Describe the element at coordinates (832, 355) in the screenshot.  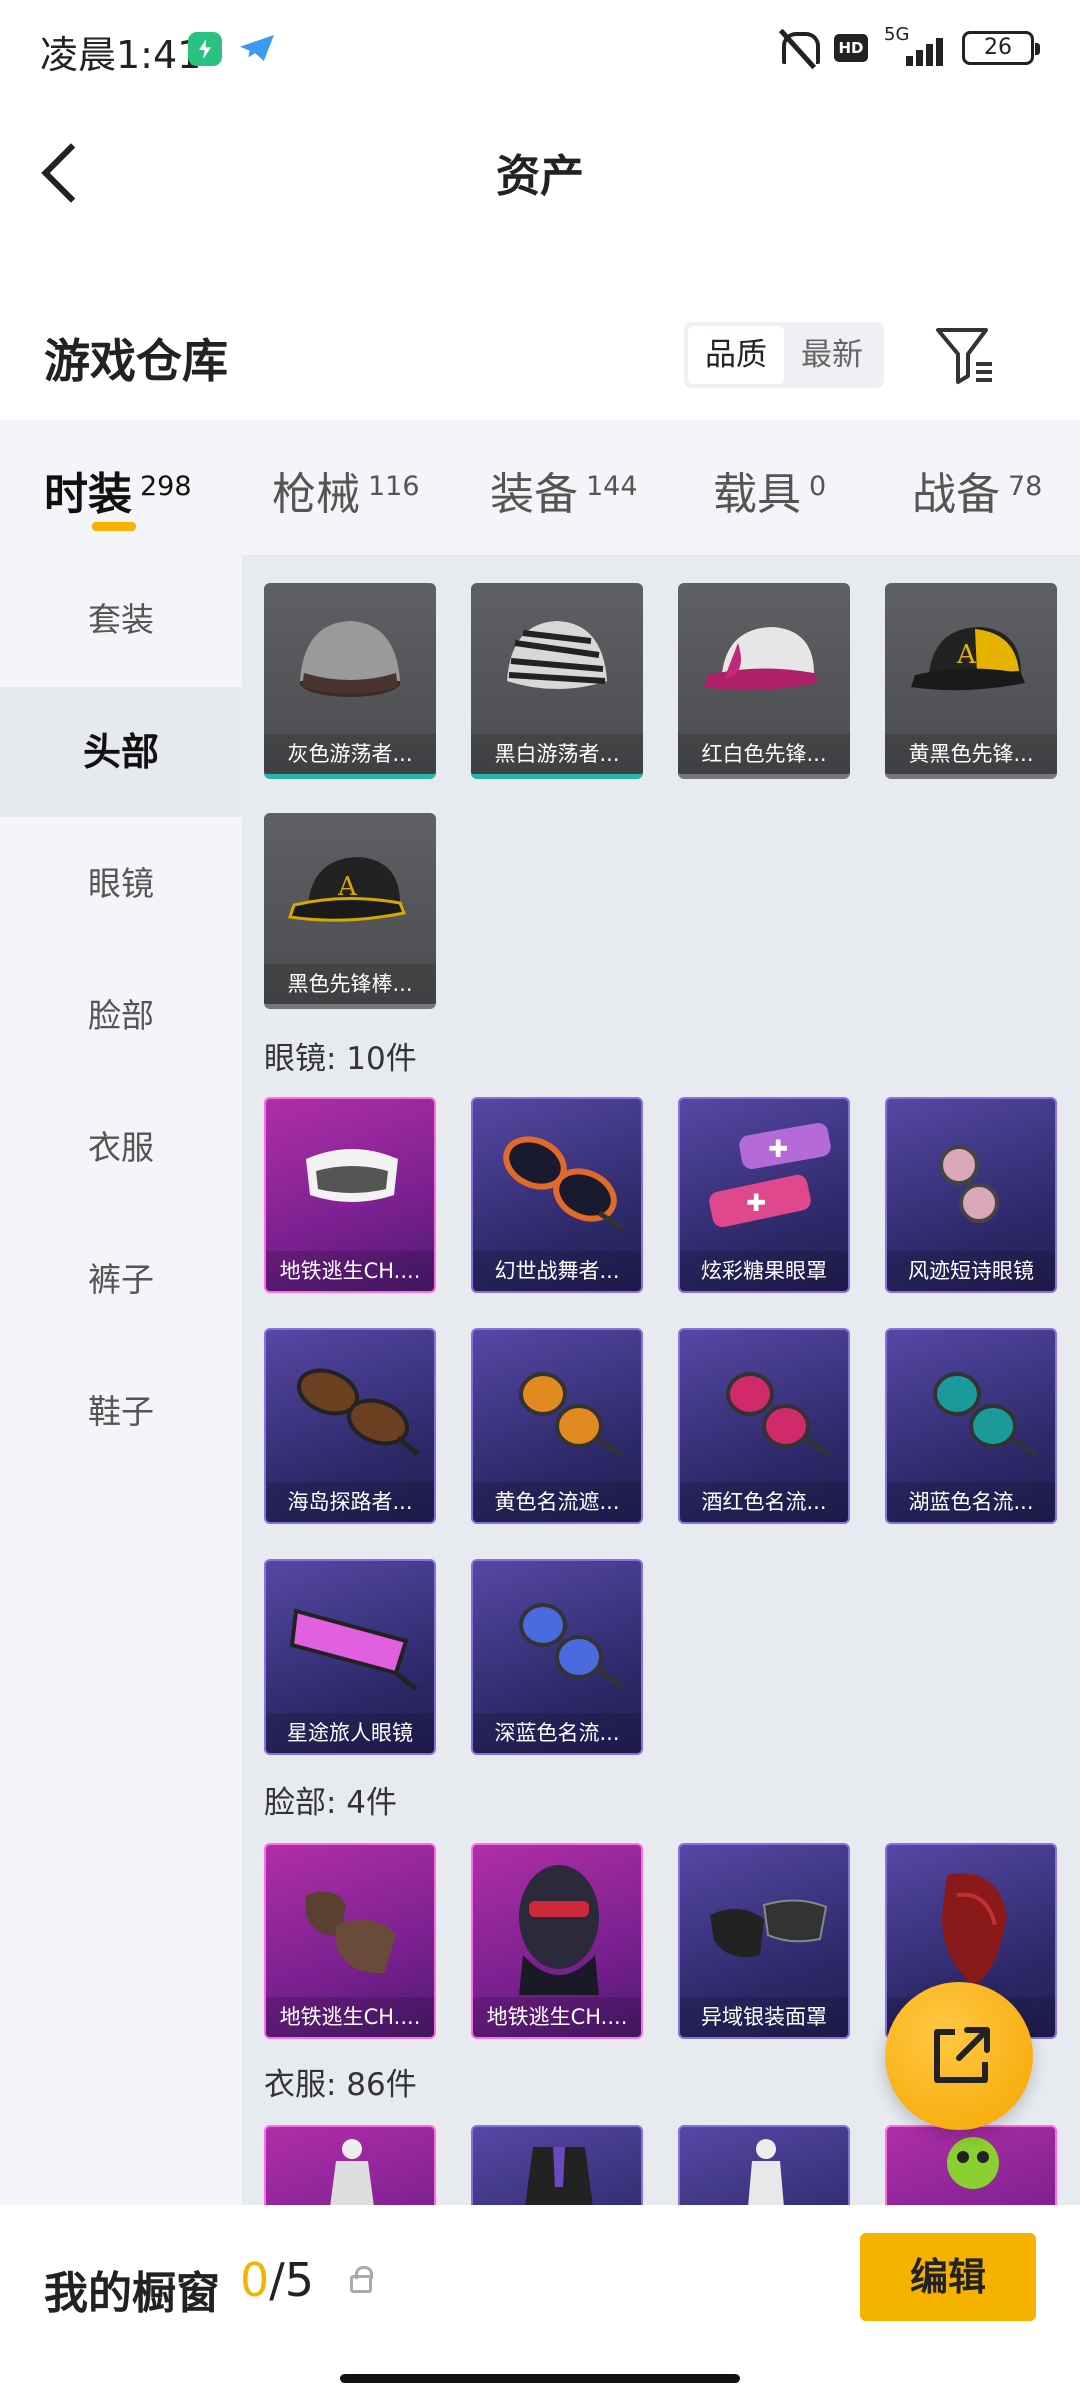
I see `sort-newest-button: 最新` at that location.